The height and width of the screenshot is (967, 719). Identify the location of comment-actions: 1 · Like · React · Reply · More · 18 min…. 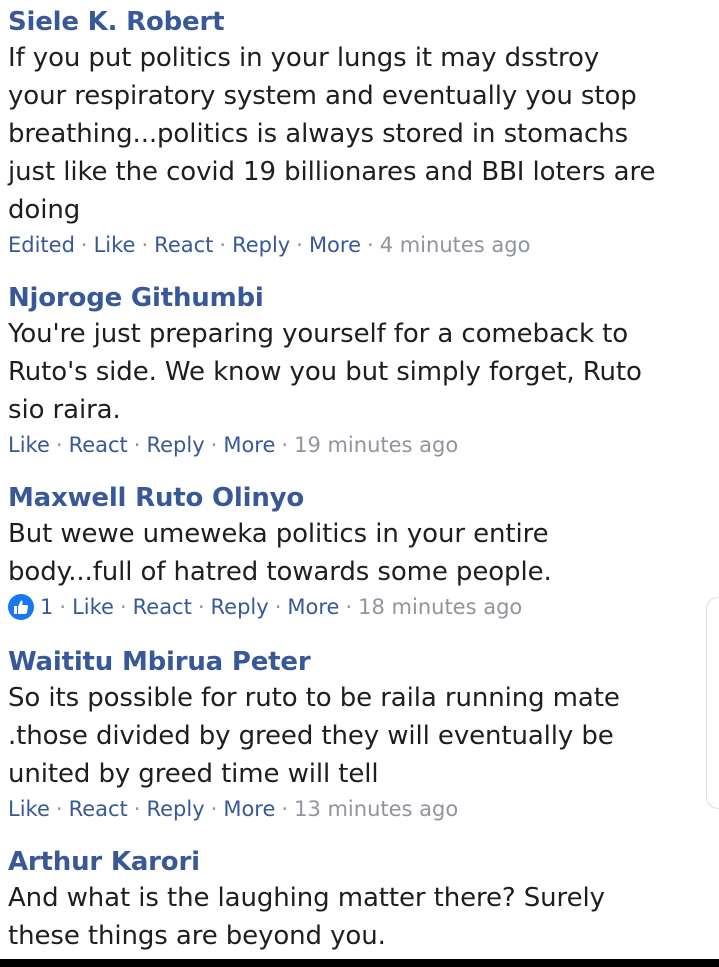
(361, 607).